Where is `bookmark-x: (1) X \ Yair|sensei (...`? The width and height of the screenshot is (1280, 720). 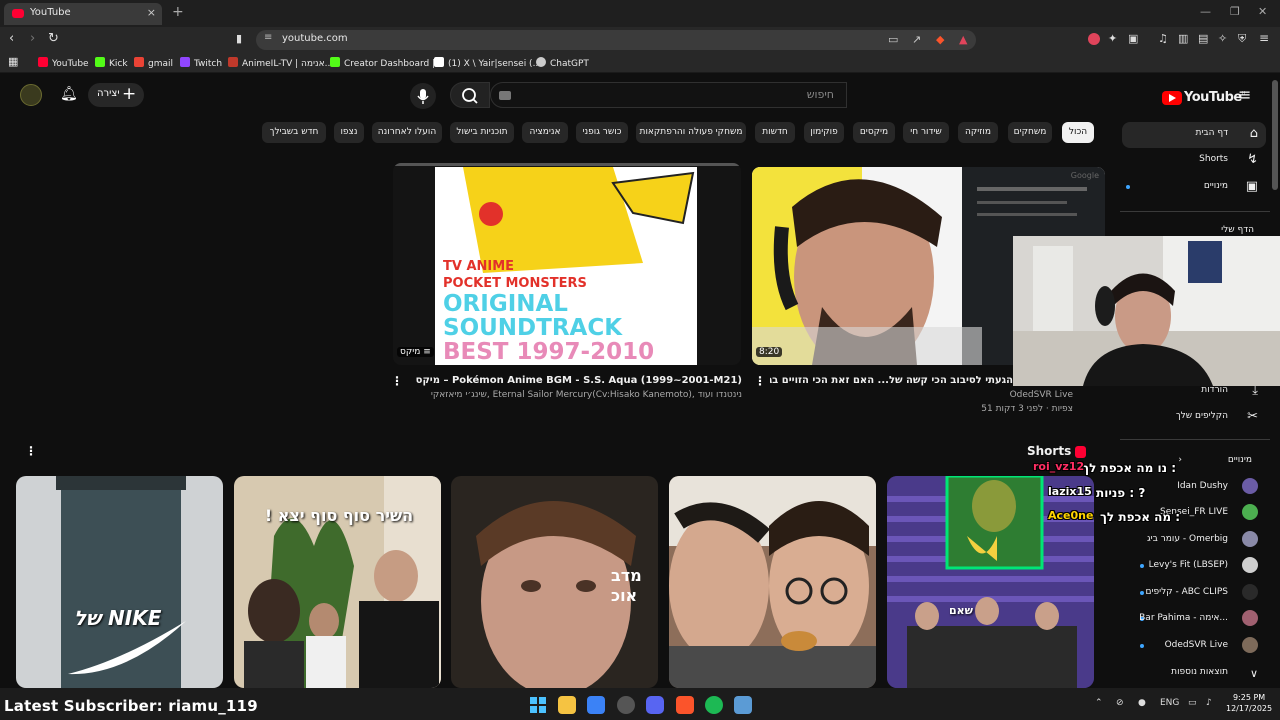 bookmark-x: (1) X \ Yair|sensei (... is located at coordinates (487, 63).